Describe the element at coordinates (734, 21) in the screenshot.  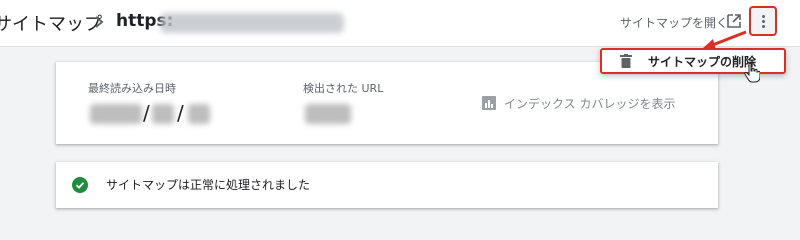
I see `open-in-new-icon` at that location.